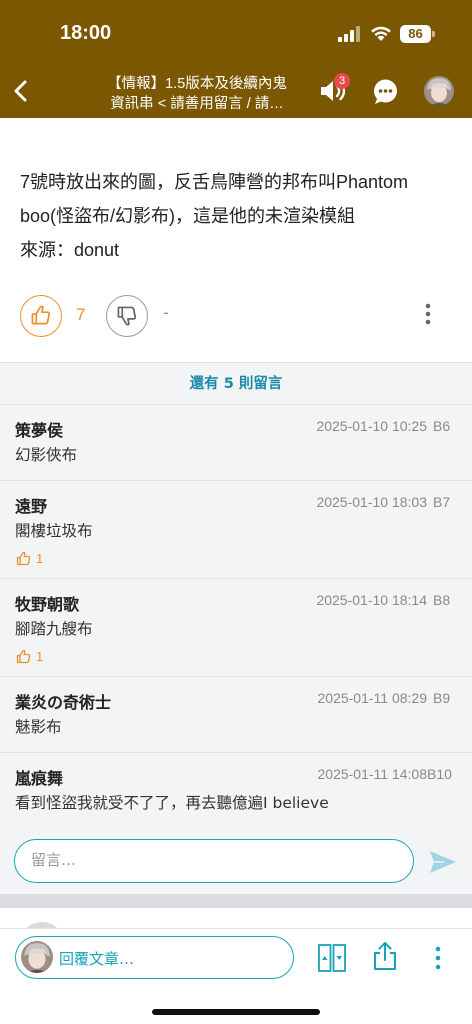 The height and width of the screenshot is (1024, 472). Describe the element at coordinates (236, 715) in the screenshot. I see `comment-item: 業炎の奇術士 2025-01-11 08:29 B9 魅影布` at that location.